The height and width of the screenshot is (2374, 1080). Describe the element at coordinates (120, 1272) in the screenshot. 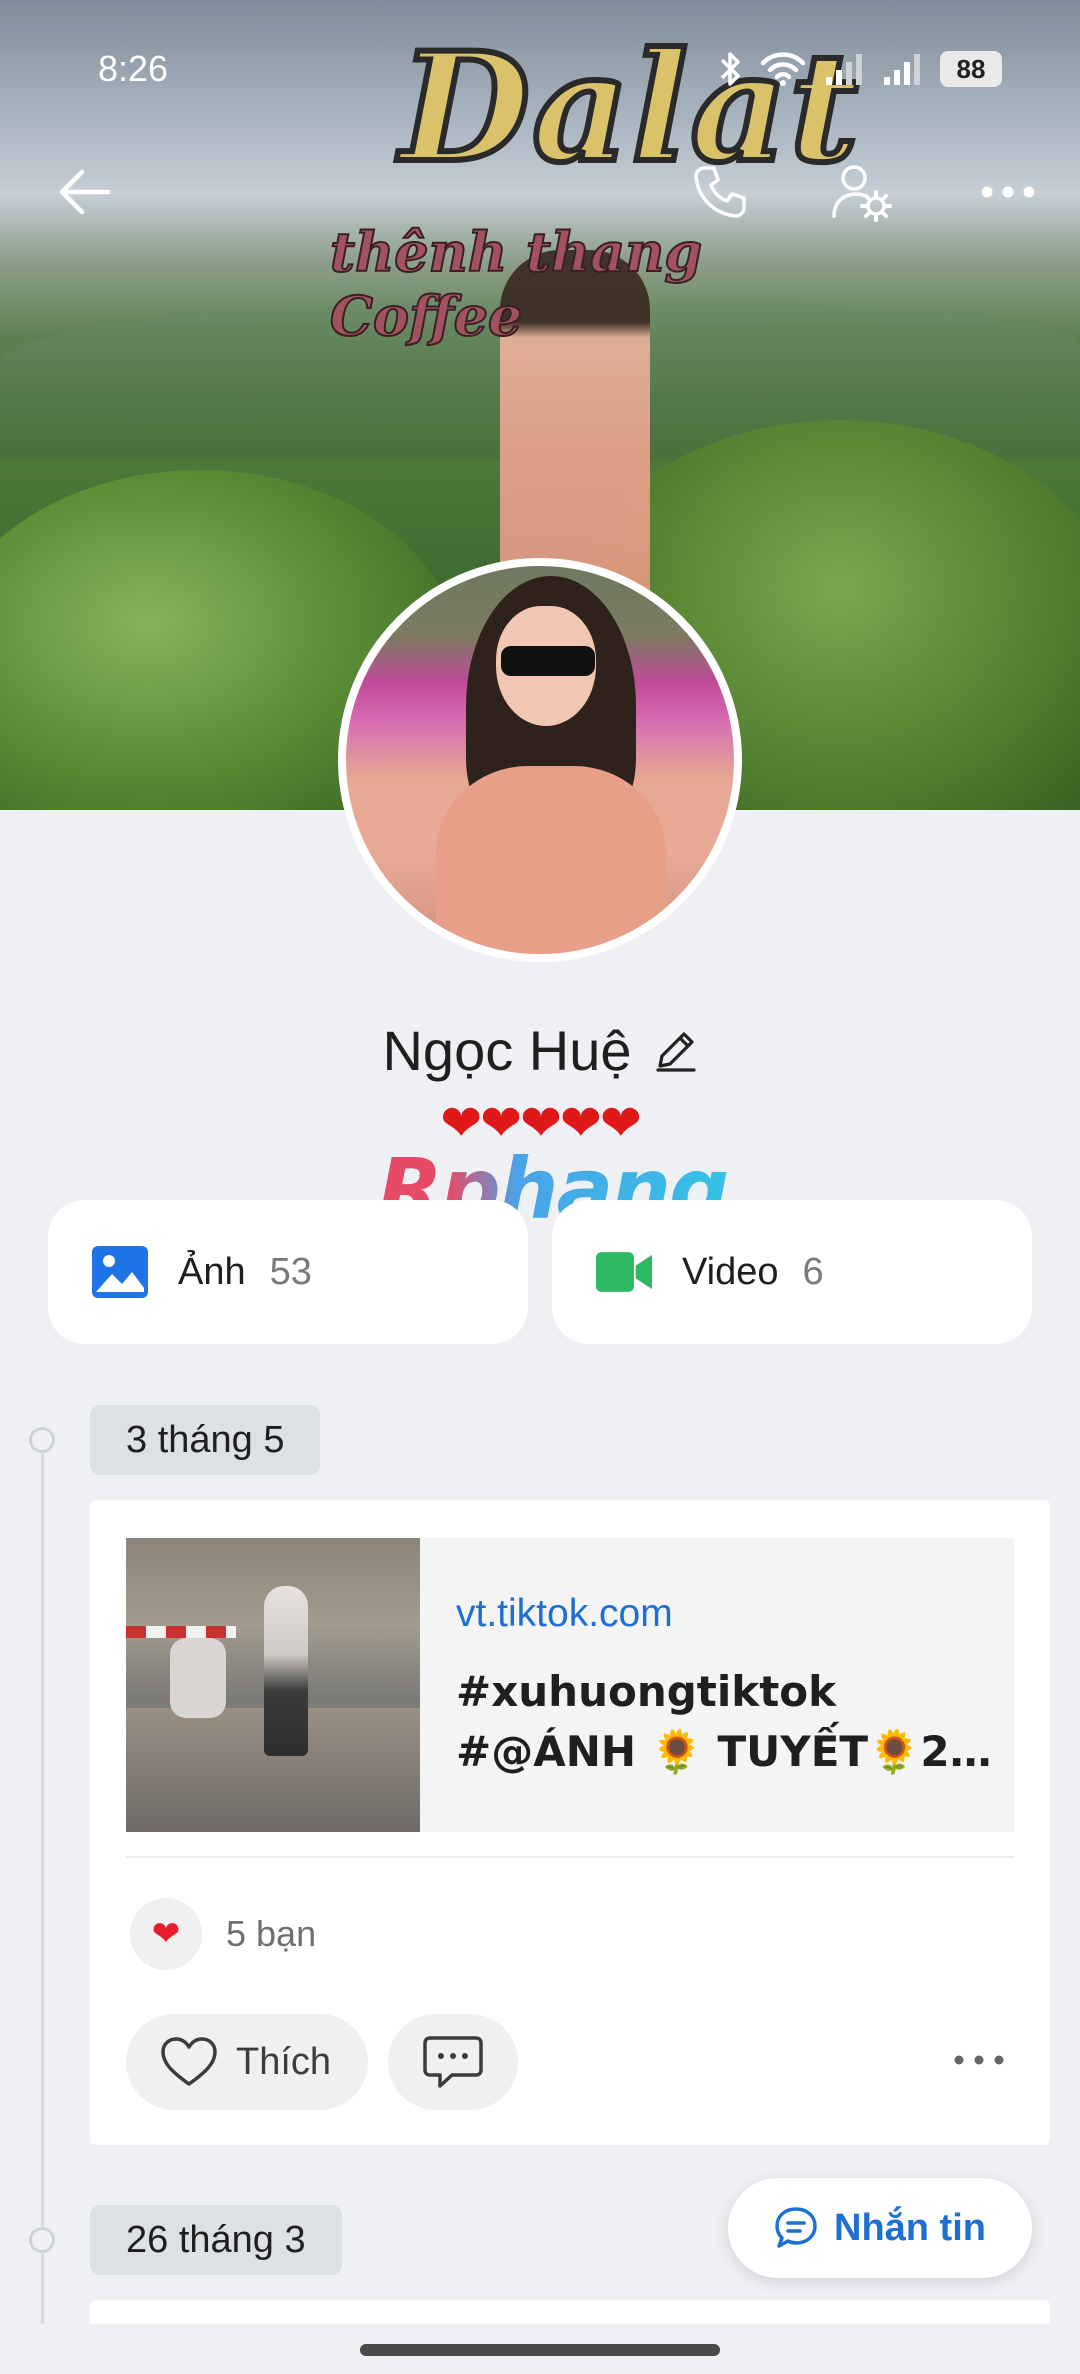

I see `image-icon` at that location.